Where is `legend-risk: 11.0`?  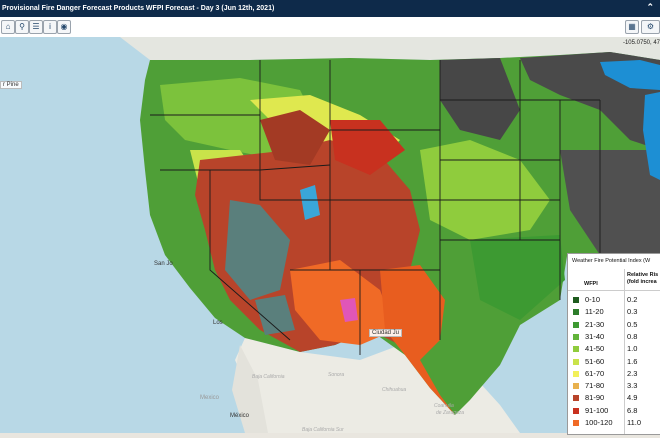 legend-risk: 11.0 is located at coordinates (634, 422).